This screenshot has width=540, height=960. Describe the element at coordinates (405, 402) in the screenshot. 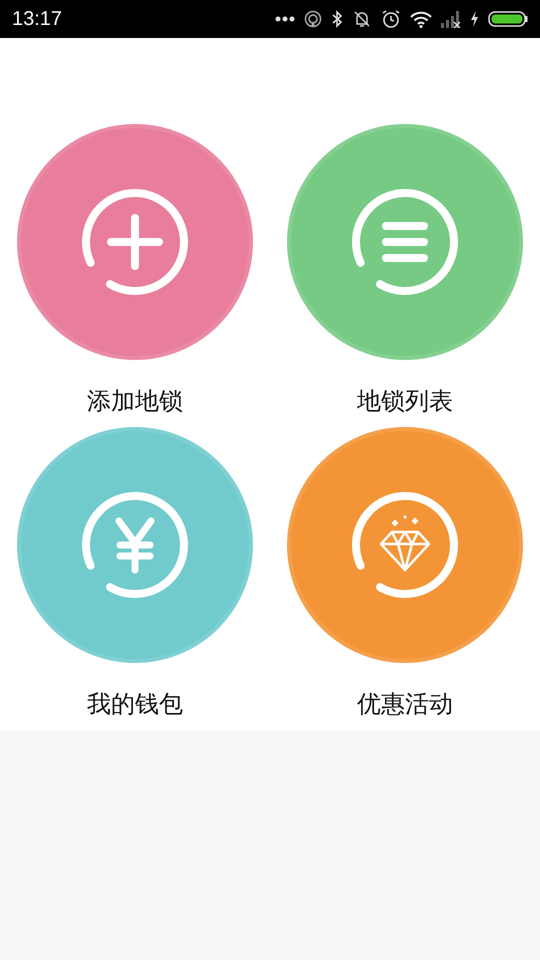

I see `tile-label: 地锁列表` at that location.